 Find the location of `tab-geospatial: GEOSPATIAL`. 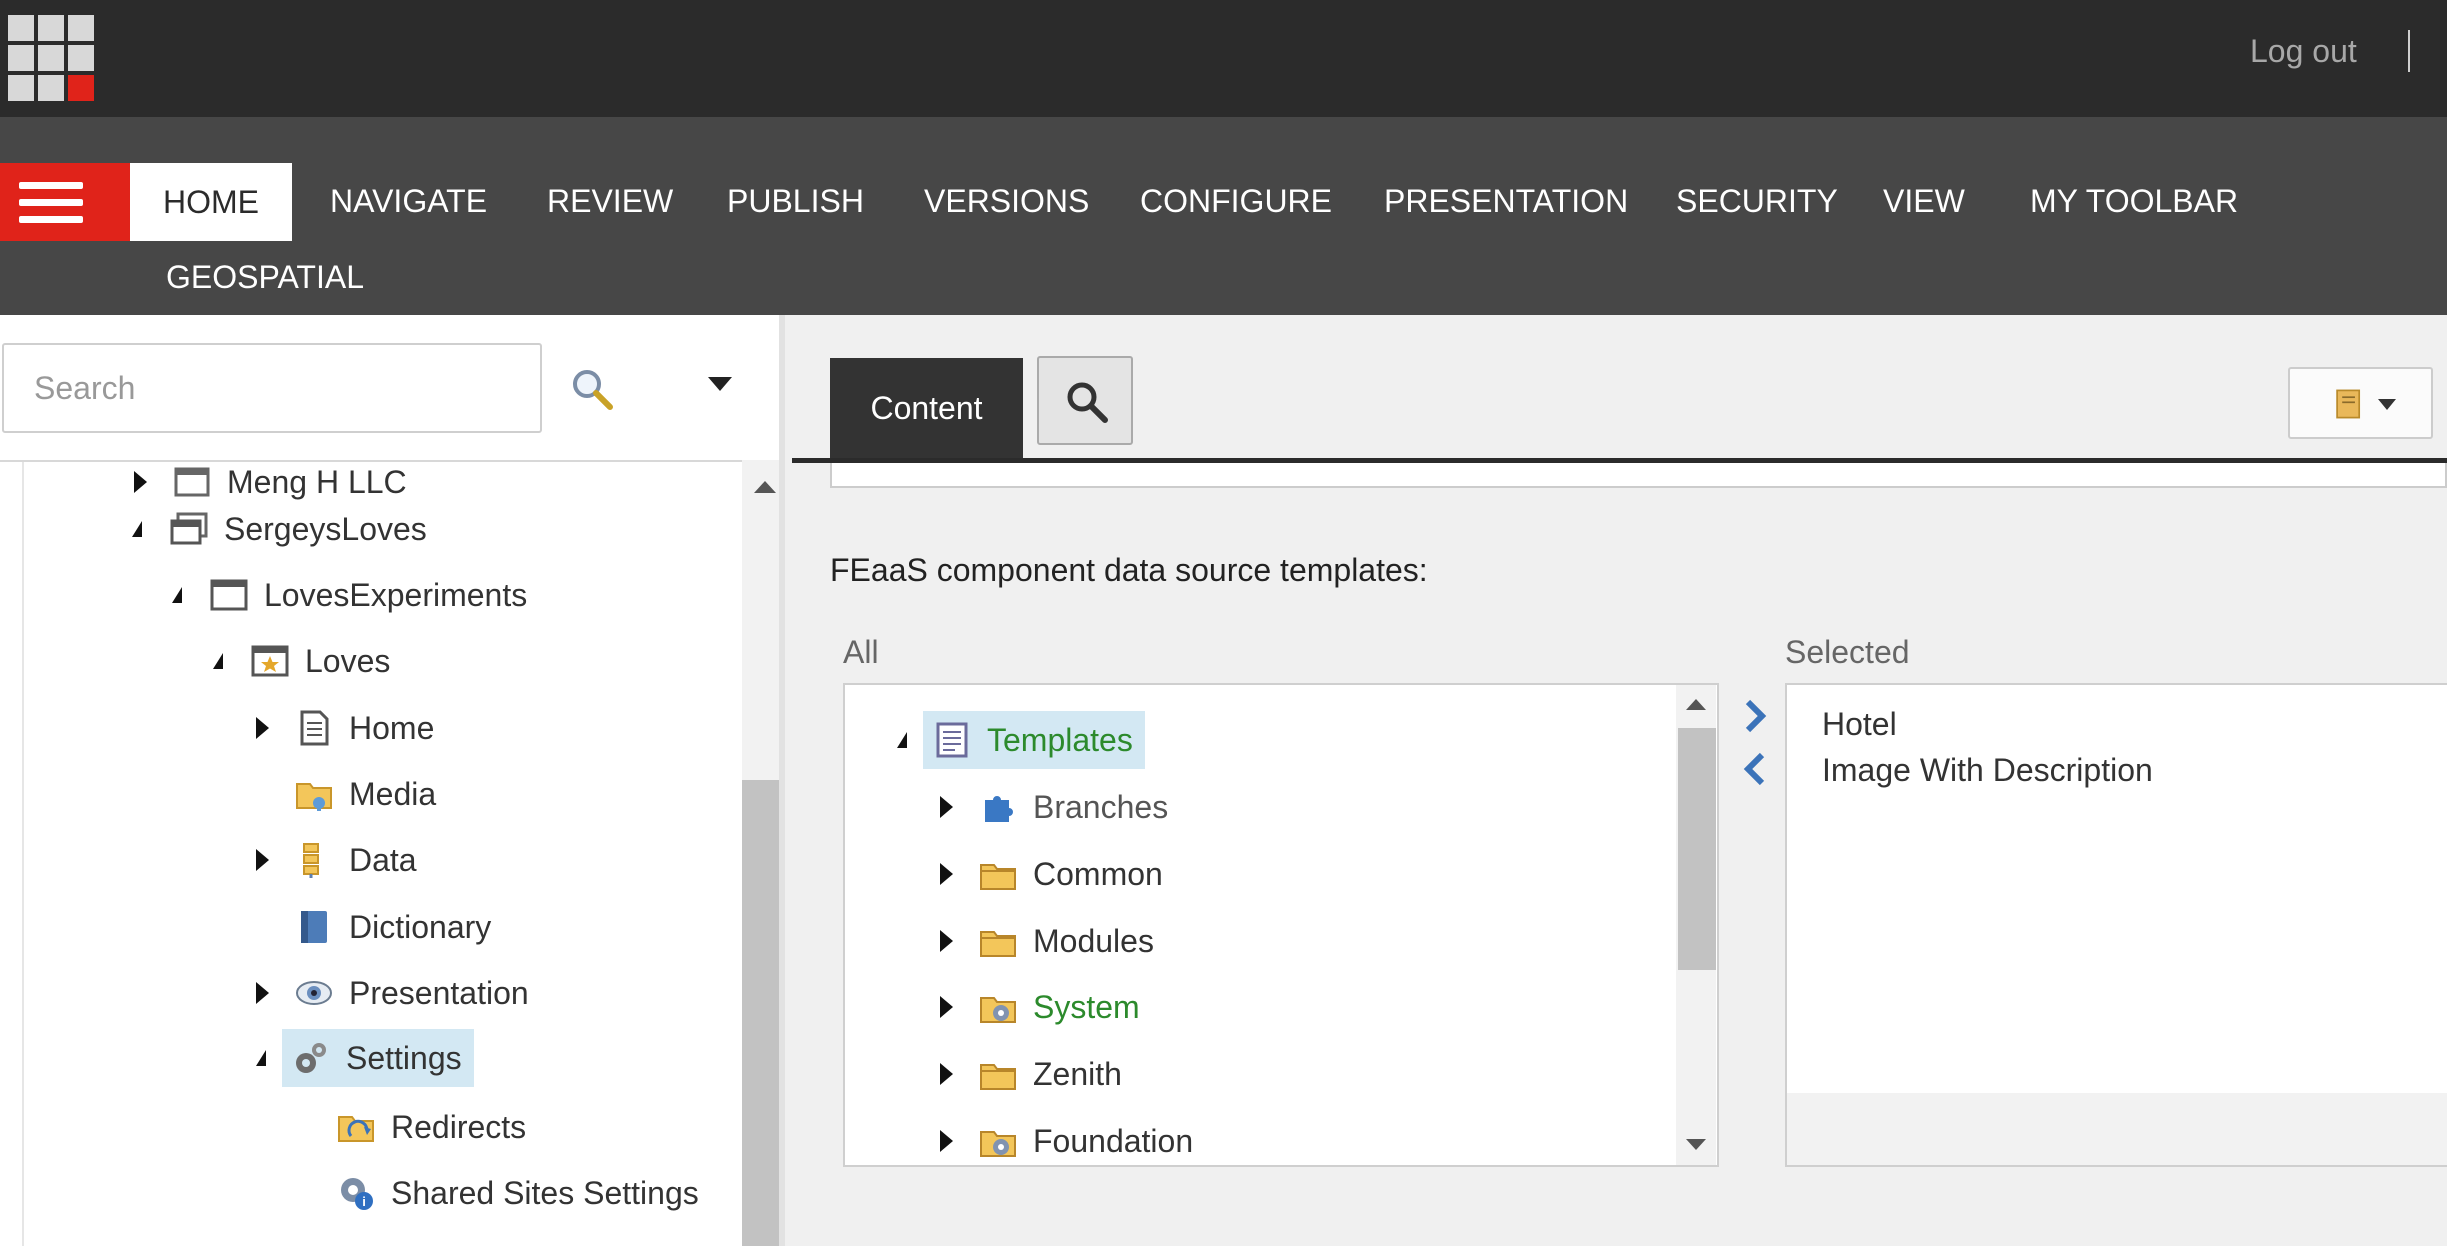

tab-geospatial: GEOSPATIAL is located at coordinates (265, 277).